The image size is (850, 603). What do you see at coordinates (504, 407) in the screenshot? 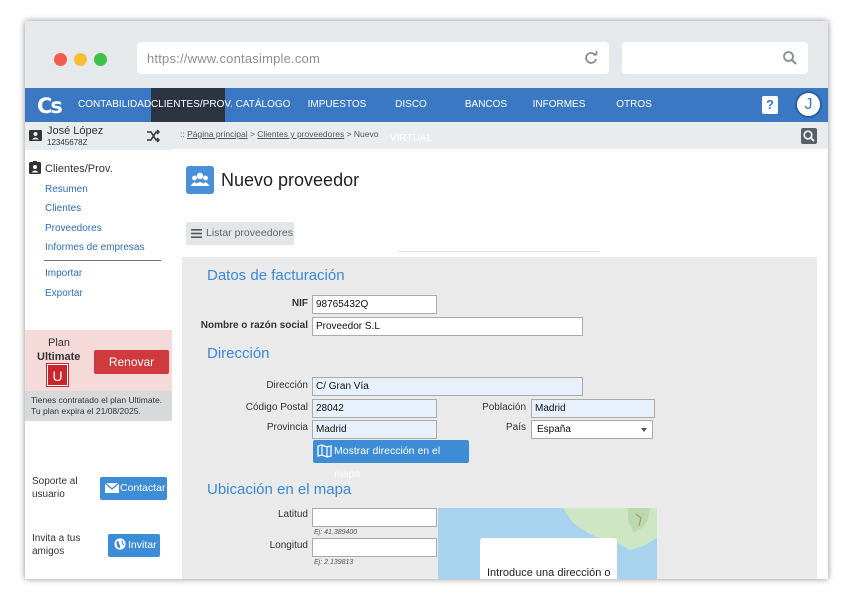
I see `city-label: Población` at bounding box center [504, 407].